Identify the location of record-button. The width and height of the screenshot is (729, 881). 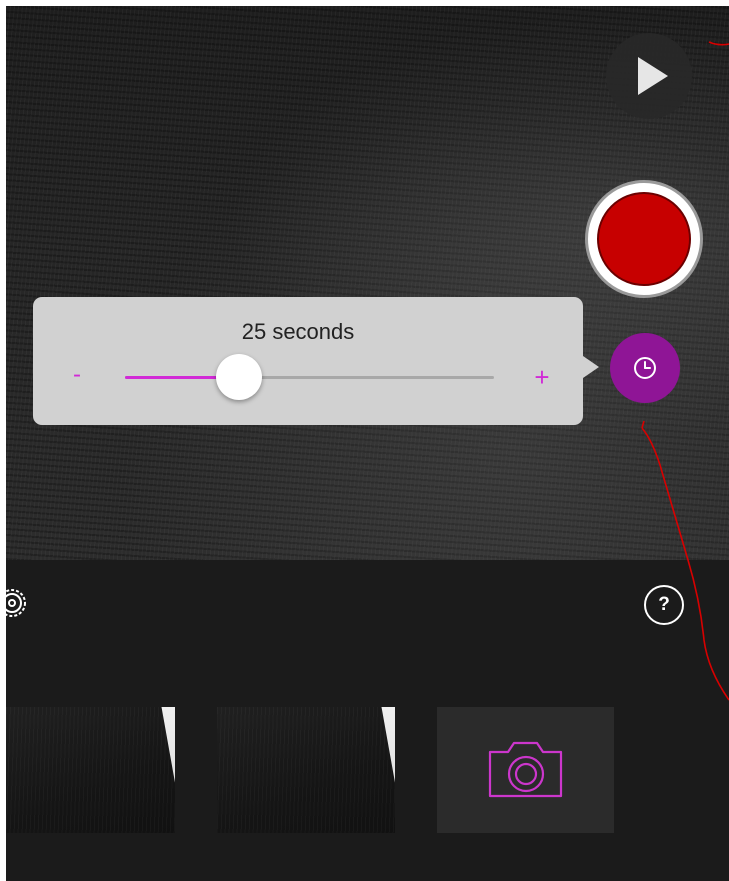
(644, 239).